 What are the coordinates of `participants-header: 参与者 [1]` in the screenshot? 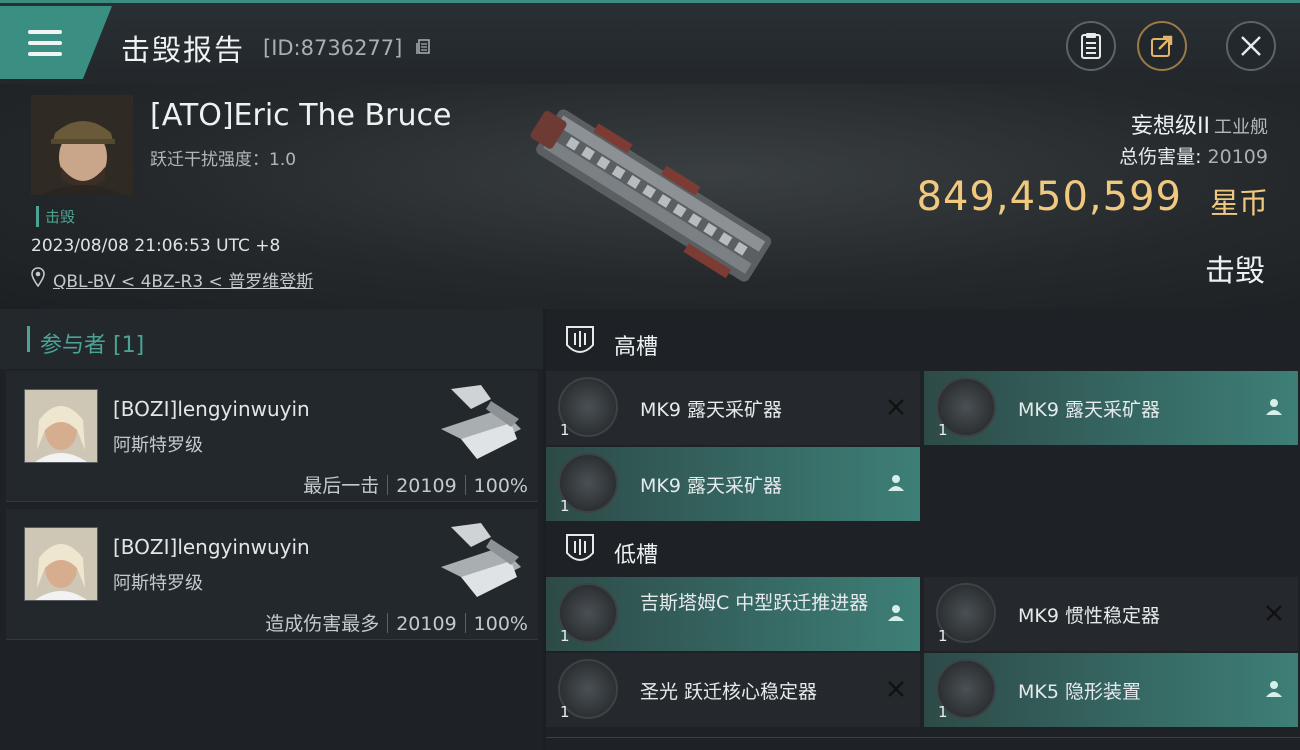 It's located at (271, 339).